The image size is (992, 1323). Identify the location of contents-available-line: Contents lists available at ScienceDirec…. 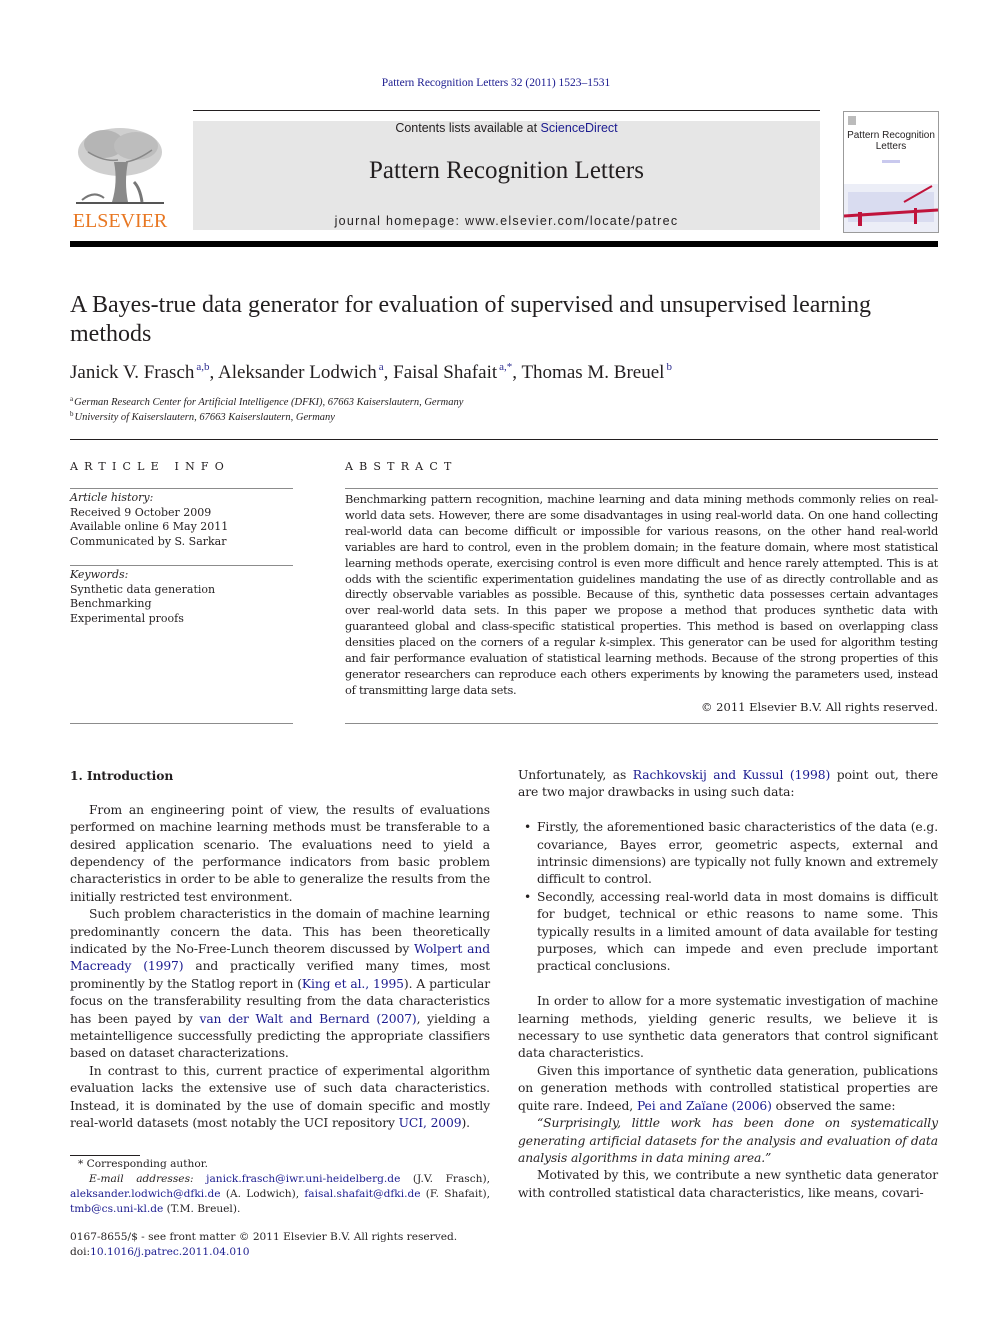
(506, 128).